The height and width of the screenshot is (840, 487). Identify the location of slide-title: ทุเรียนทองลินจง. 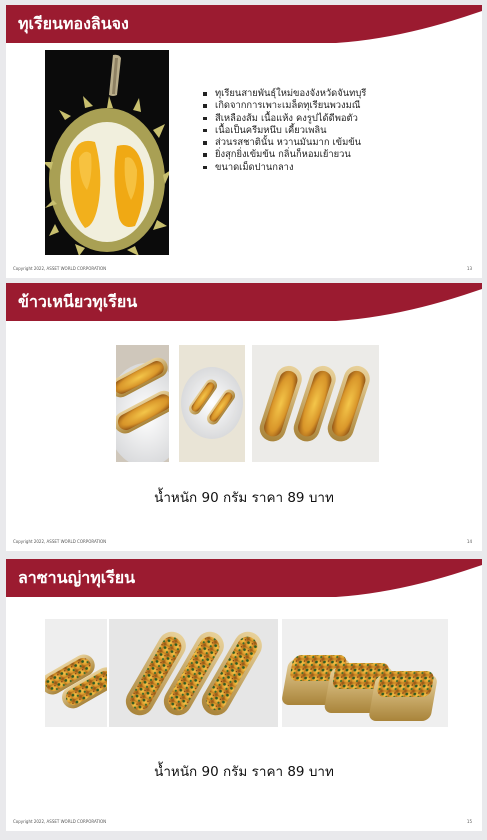
(73, 23).